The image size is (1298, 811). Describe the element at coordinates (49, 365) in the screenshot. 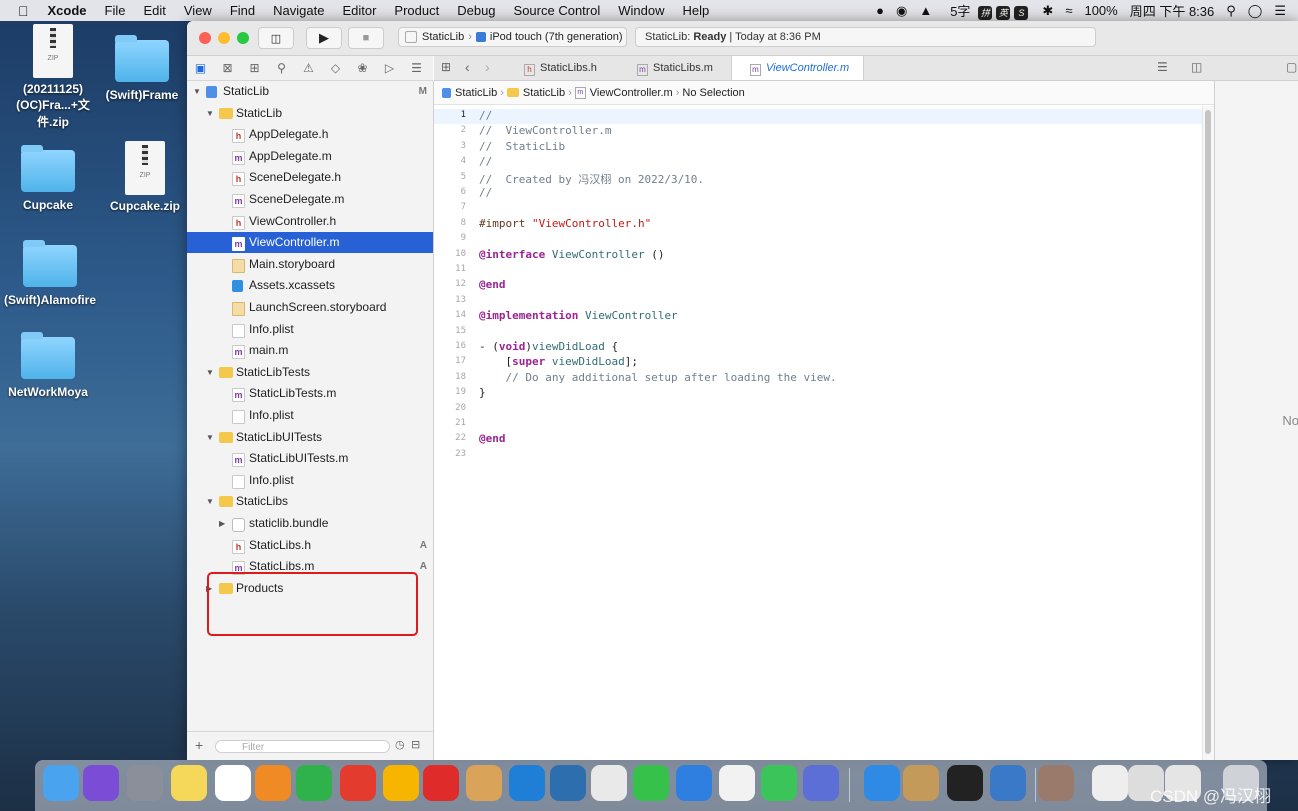

I see `desktop-item: NetWorkMoya` at that location.